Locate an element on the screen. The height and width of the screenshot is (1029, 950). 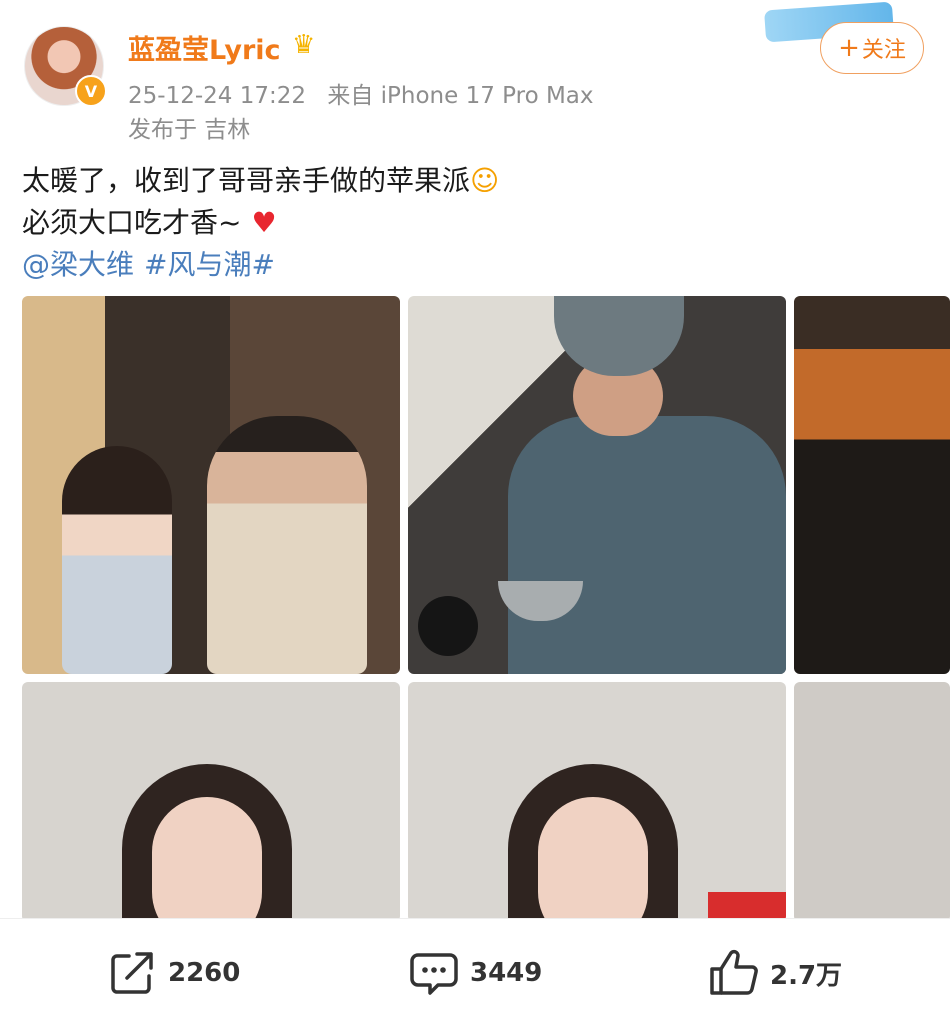
follow-button: + 关注 is located at coordinates (872, 48).